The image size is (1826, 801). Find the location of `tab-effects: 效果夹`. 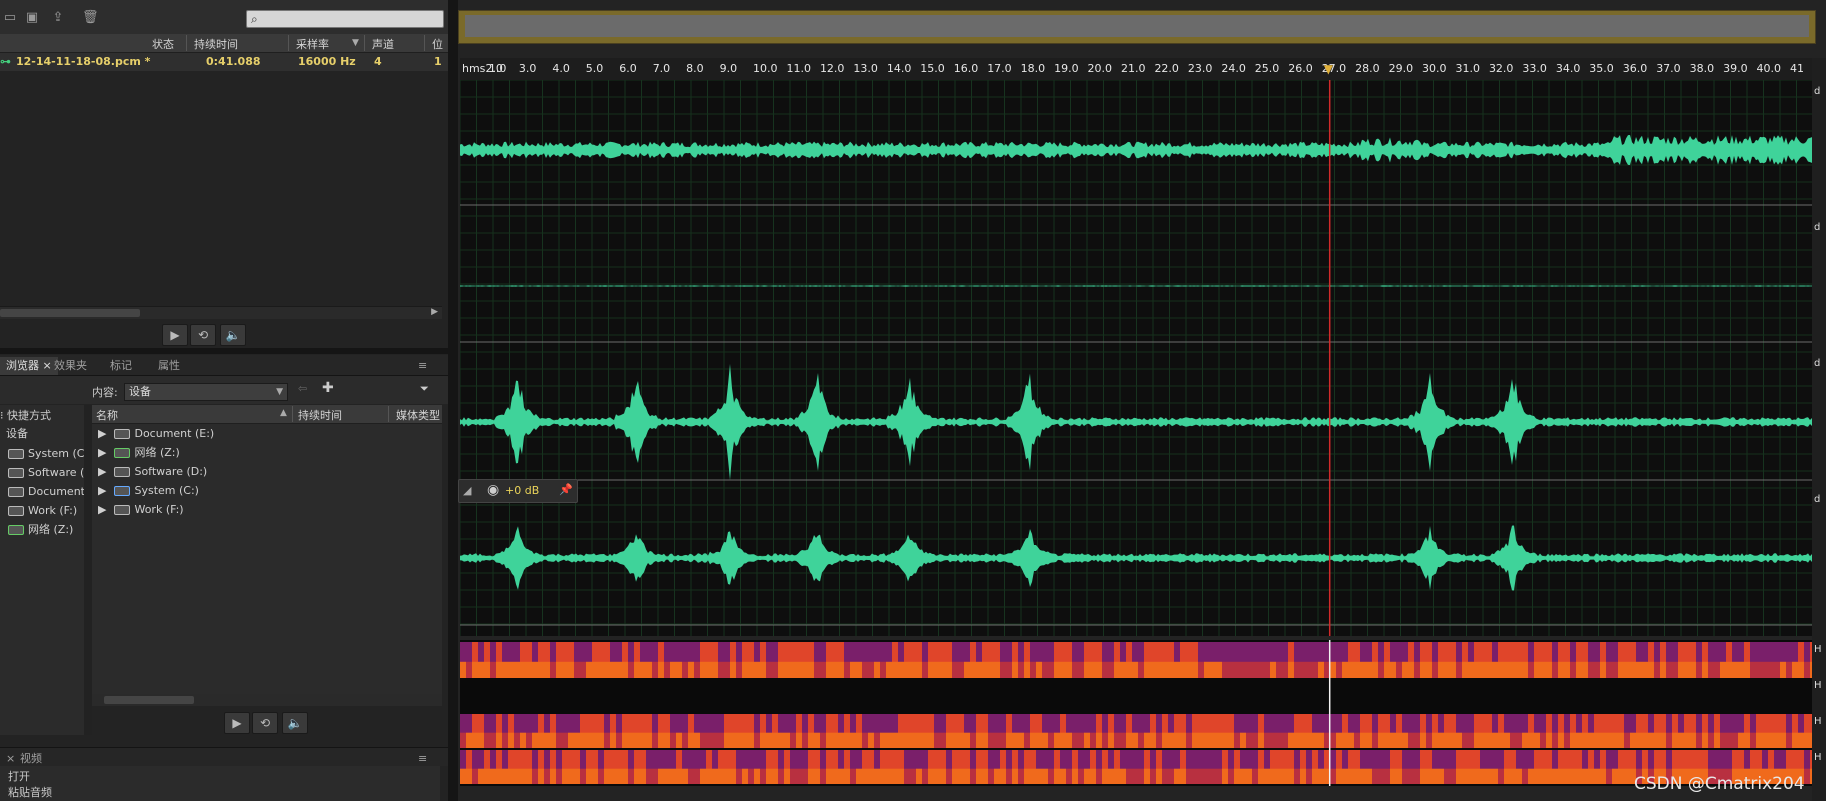

tab-effects: 效果夹 is located at coordinates (70, 366).